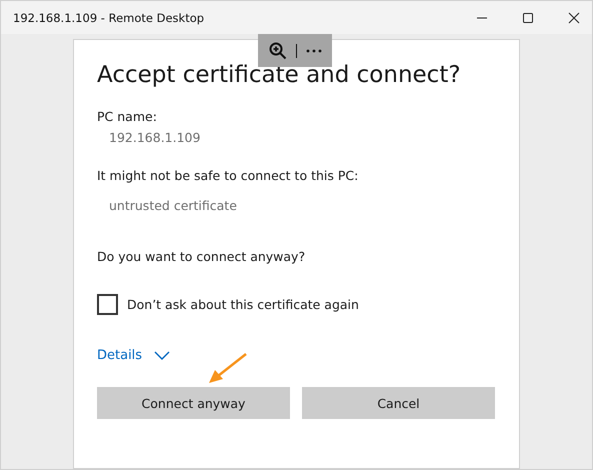  Describe the element at coordinates (108, 17) in the screenshot. I see `window-title: 192.168.1.109 - Remote Desktop` at that location.